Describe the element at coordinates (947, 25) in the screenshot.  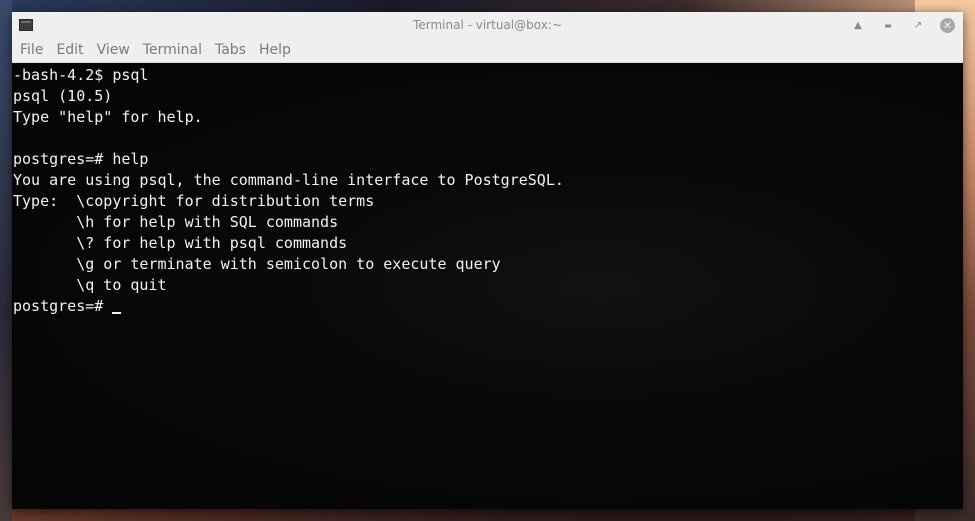
I see `close-icon: ✕` at that location.